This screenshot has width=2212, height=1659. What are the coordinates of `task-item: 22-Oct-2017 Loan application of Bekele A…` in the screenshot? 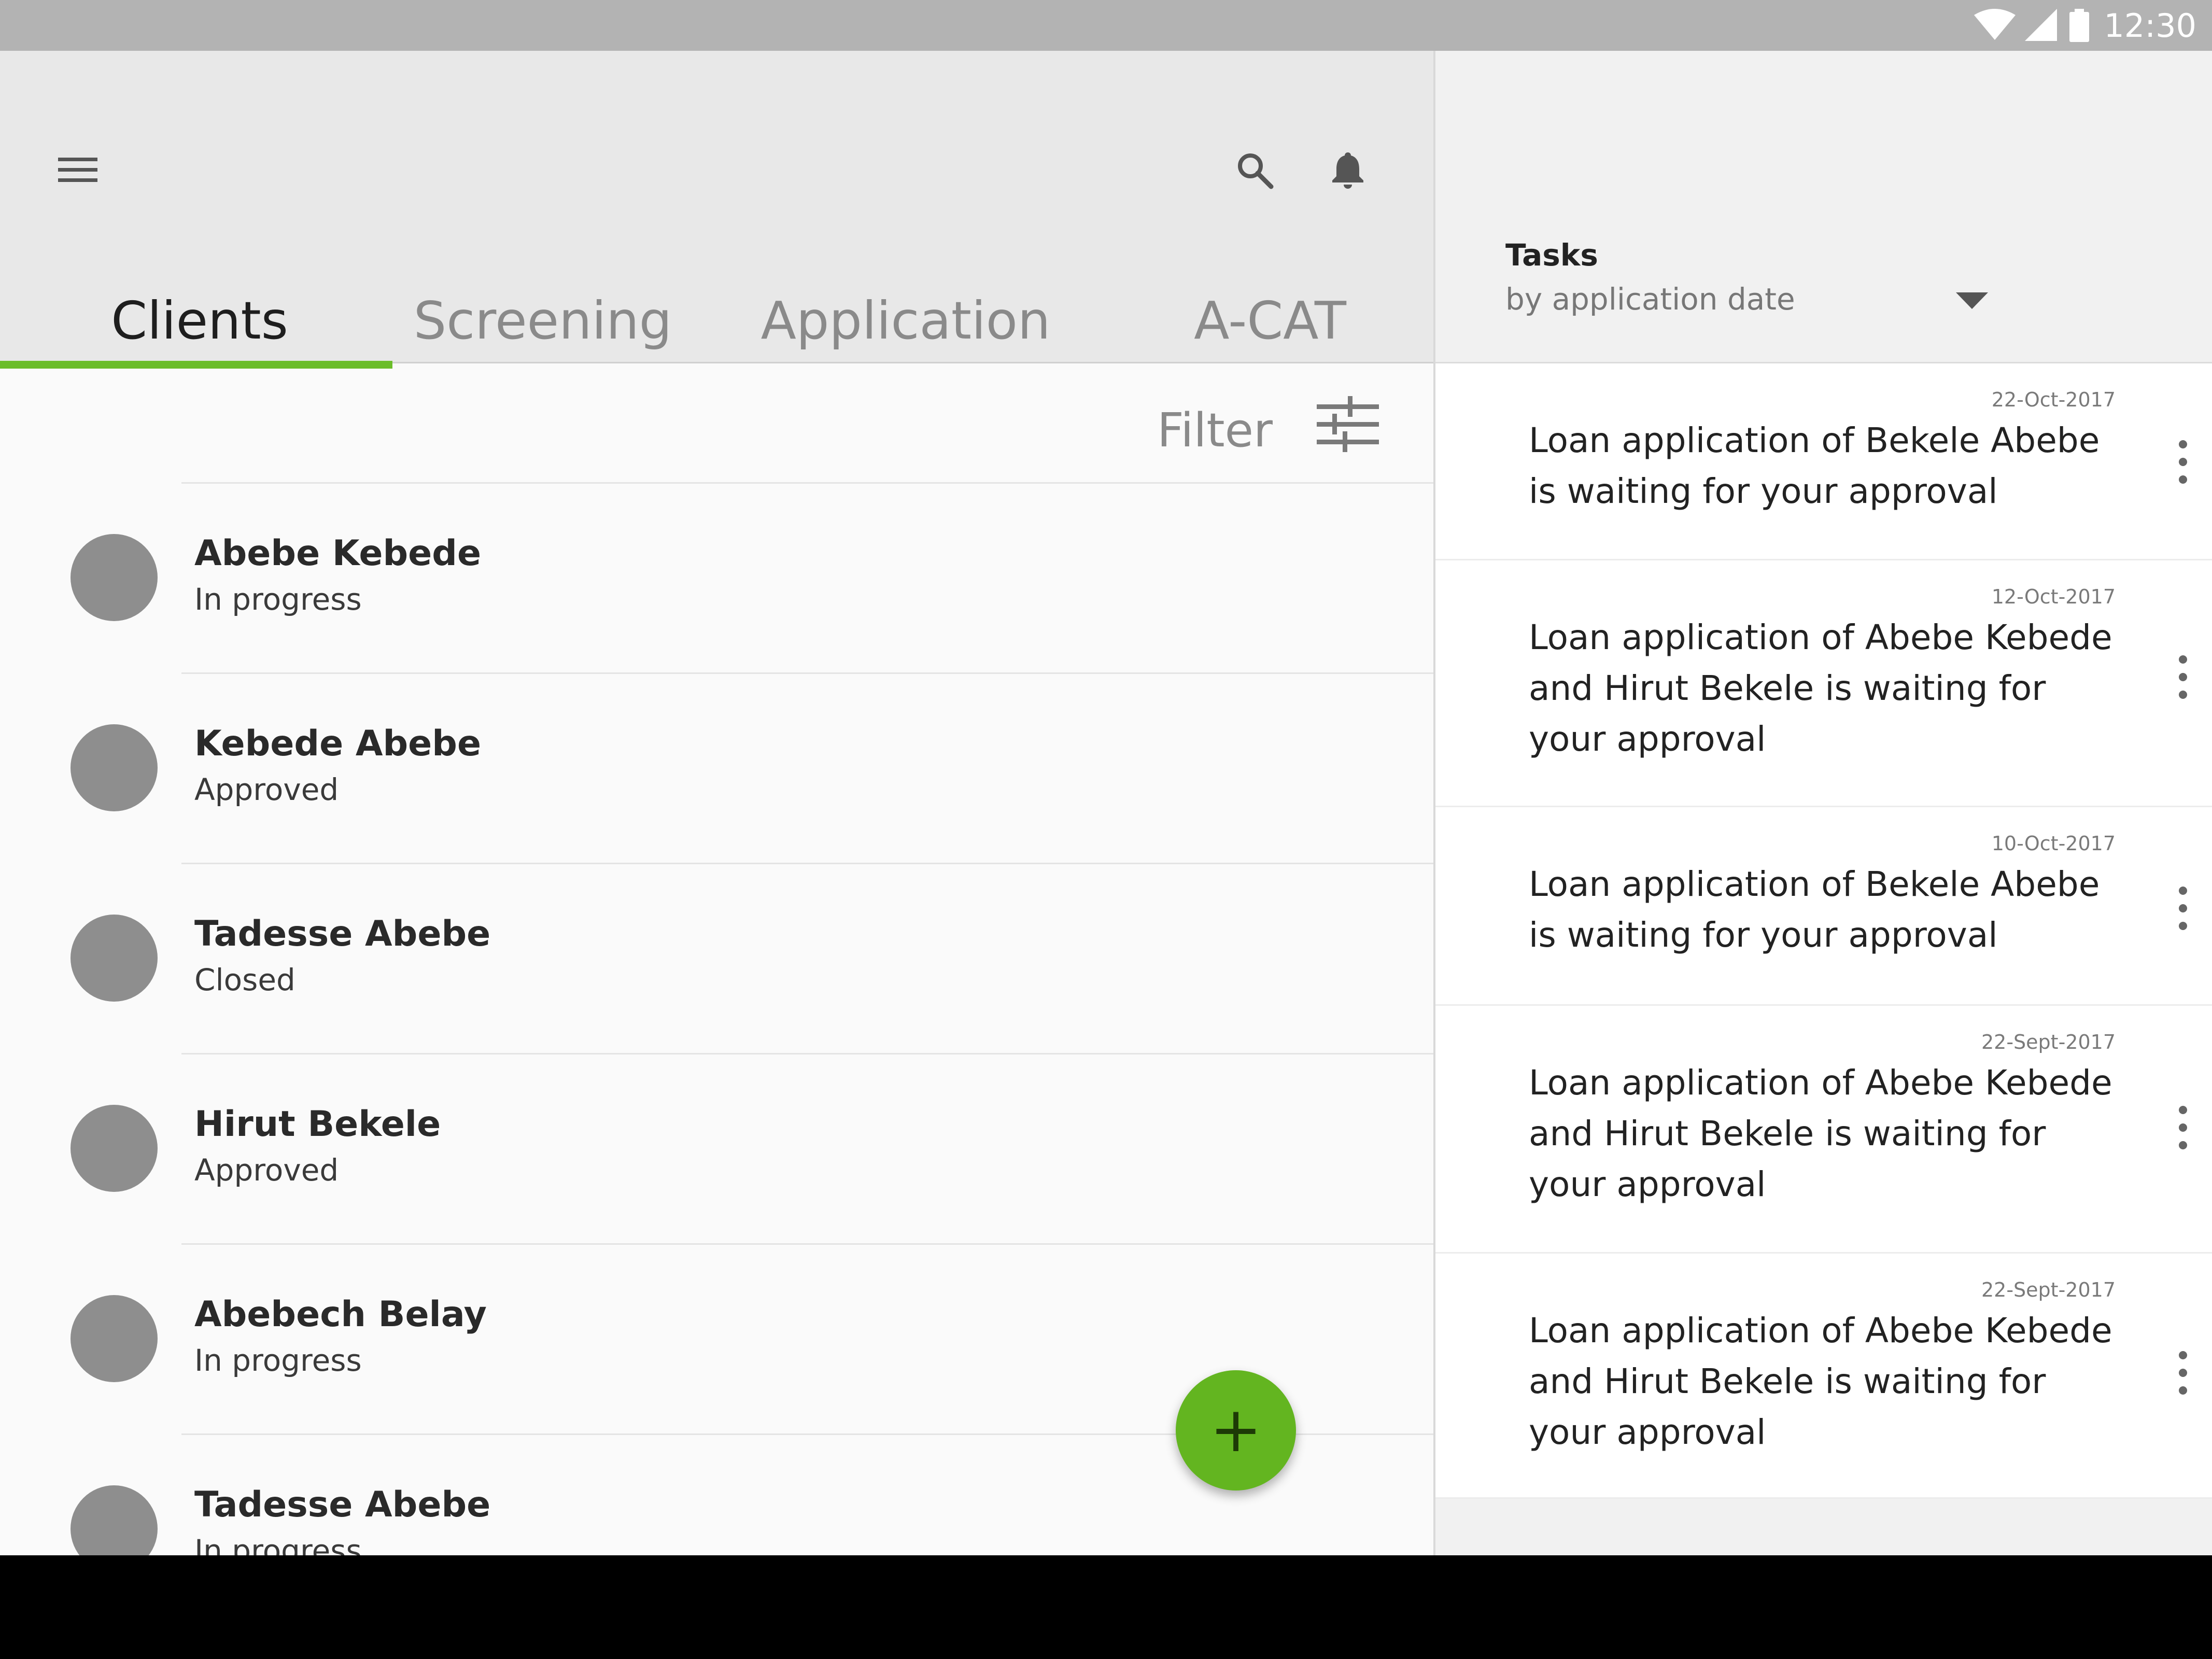 It's located at (1823, 461).